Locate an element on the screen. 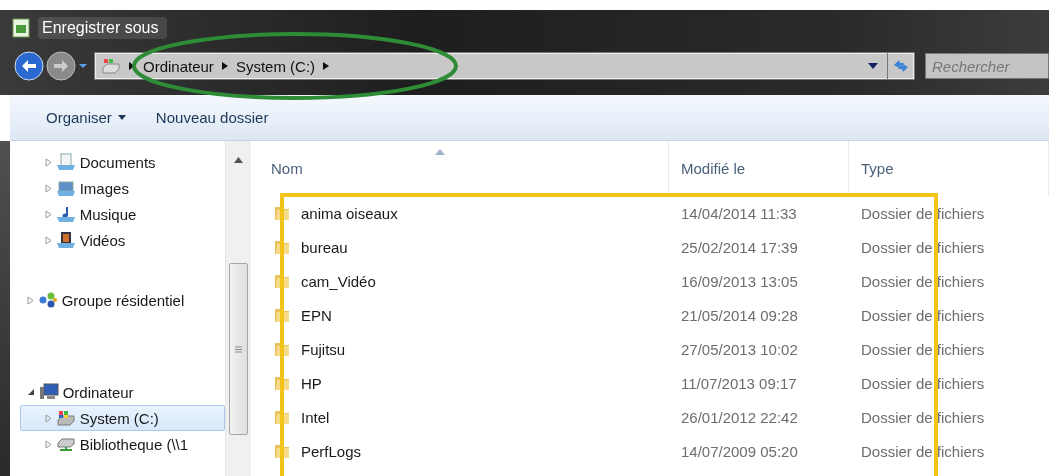  window-title: Enregistrer sous is located at coordinates (102, 28).